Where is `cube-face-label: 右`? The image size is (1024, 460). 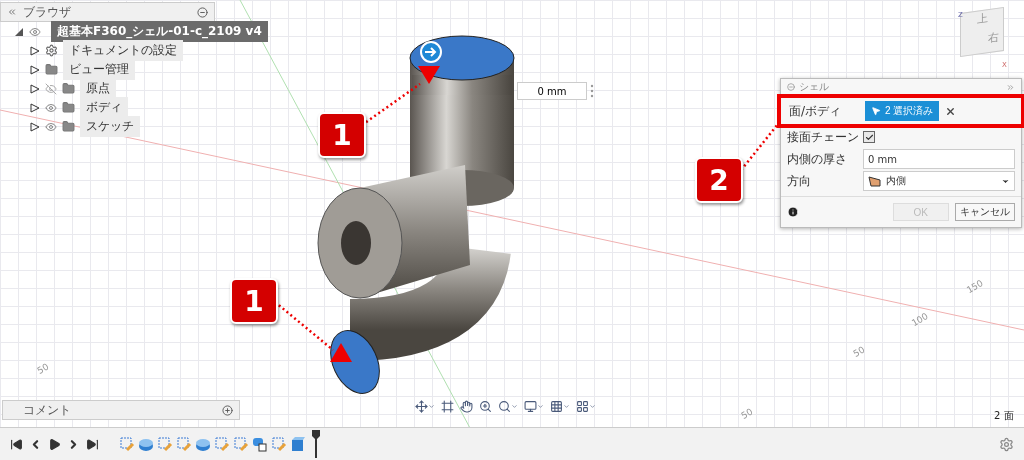 cube-face-label: 右 is located at coordinates (993, 38).